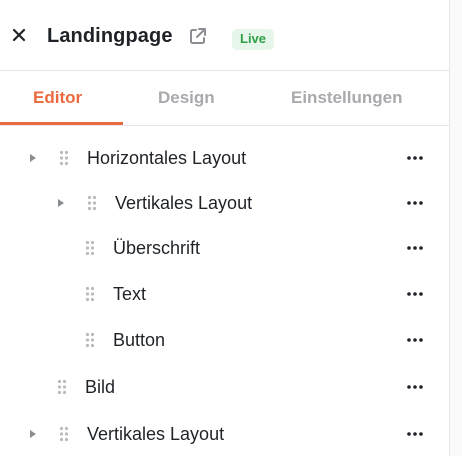 The width and height of the screenshot is (462, 456). I want to click on external-link-icon, so click(198, 36).